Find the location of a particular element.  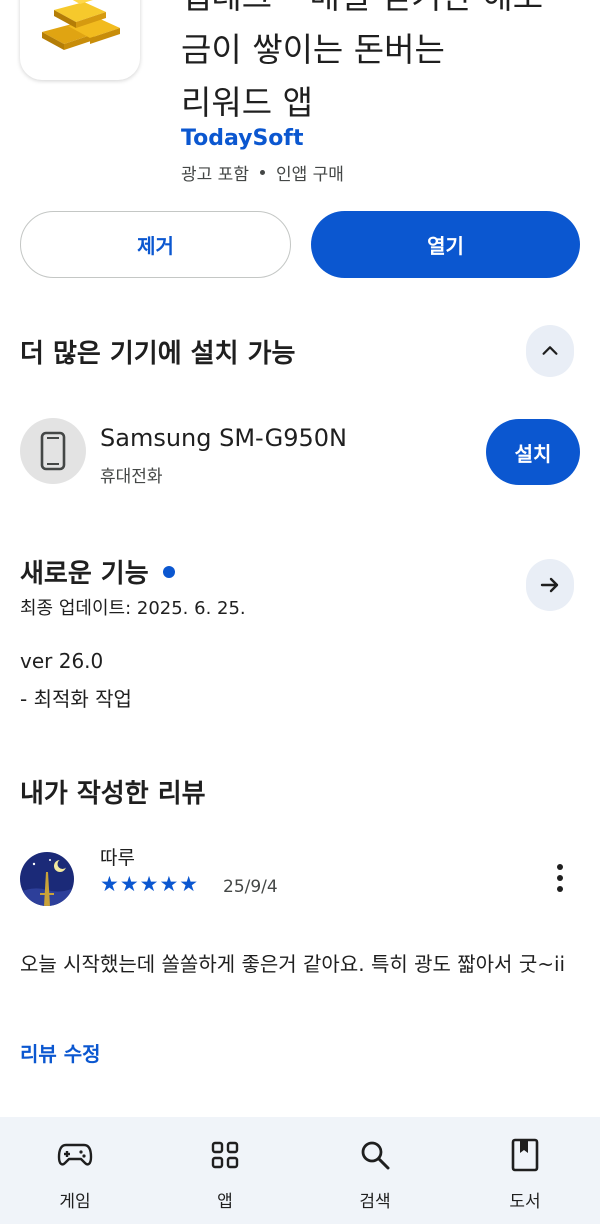

uninstall-button: 제거 is located at coordinates (155, 244).